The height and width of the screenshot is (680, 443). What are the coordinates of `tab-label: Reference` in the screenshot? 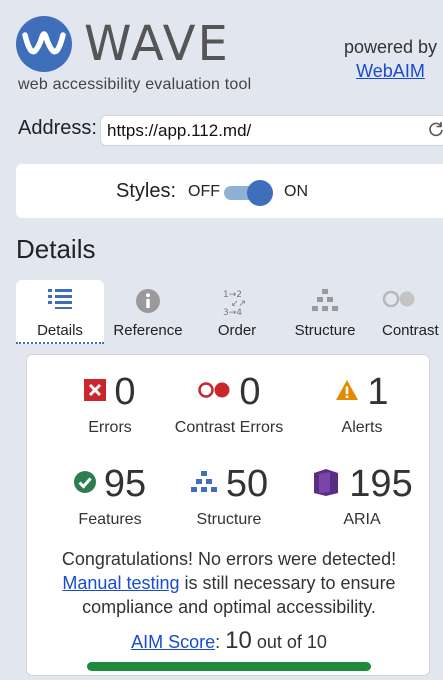 It's located at (148, 330).